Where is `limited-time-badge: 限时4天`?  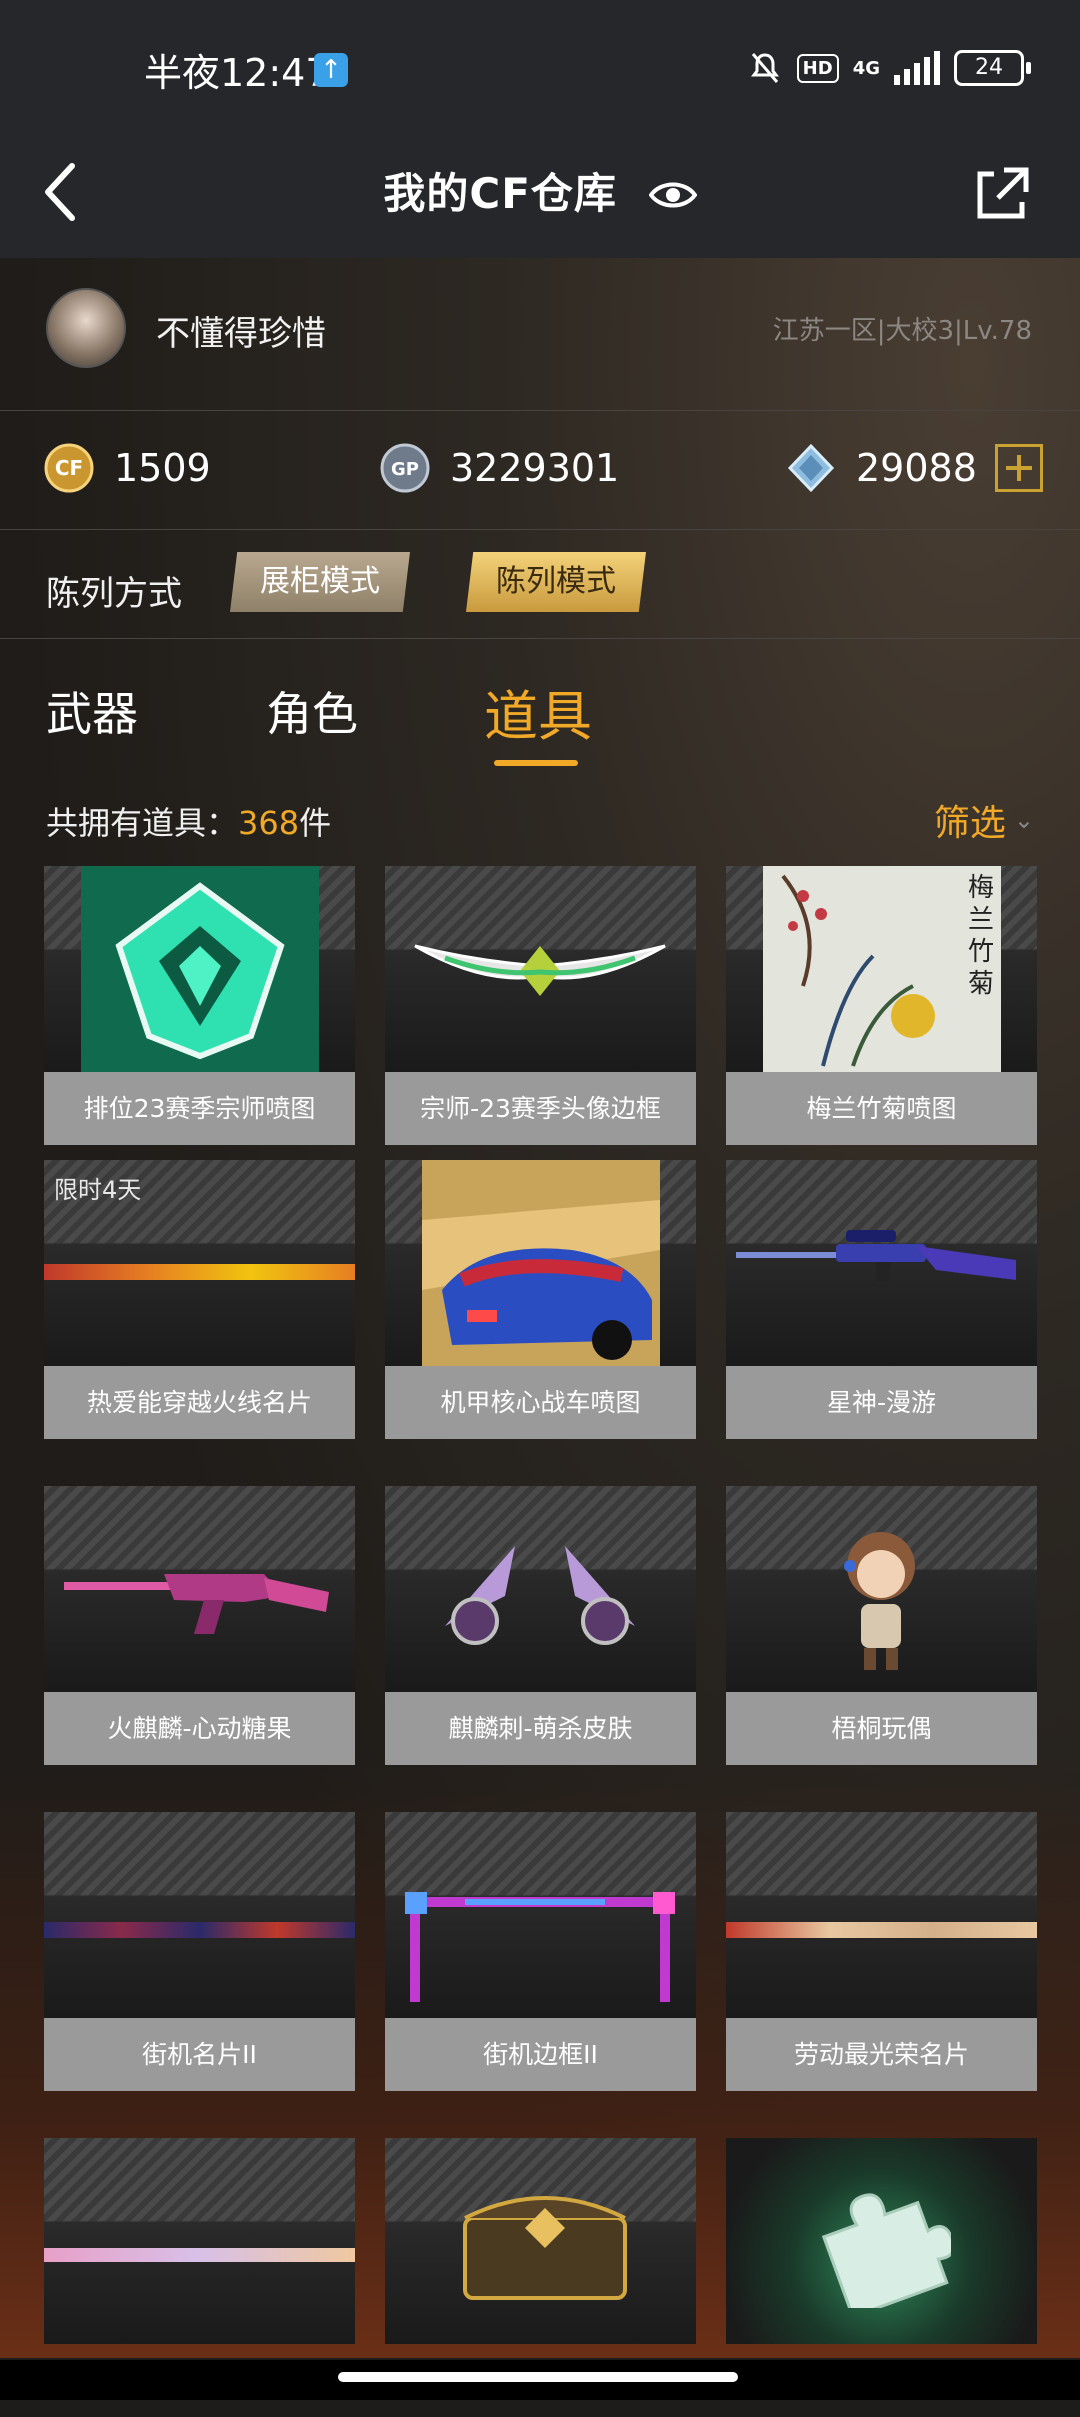
limited-time-badge: 限时4天 is located at coordinates (98, 1190).